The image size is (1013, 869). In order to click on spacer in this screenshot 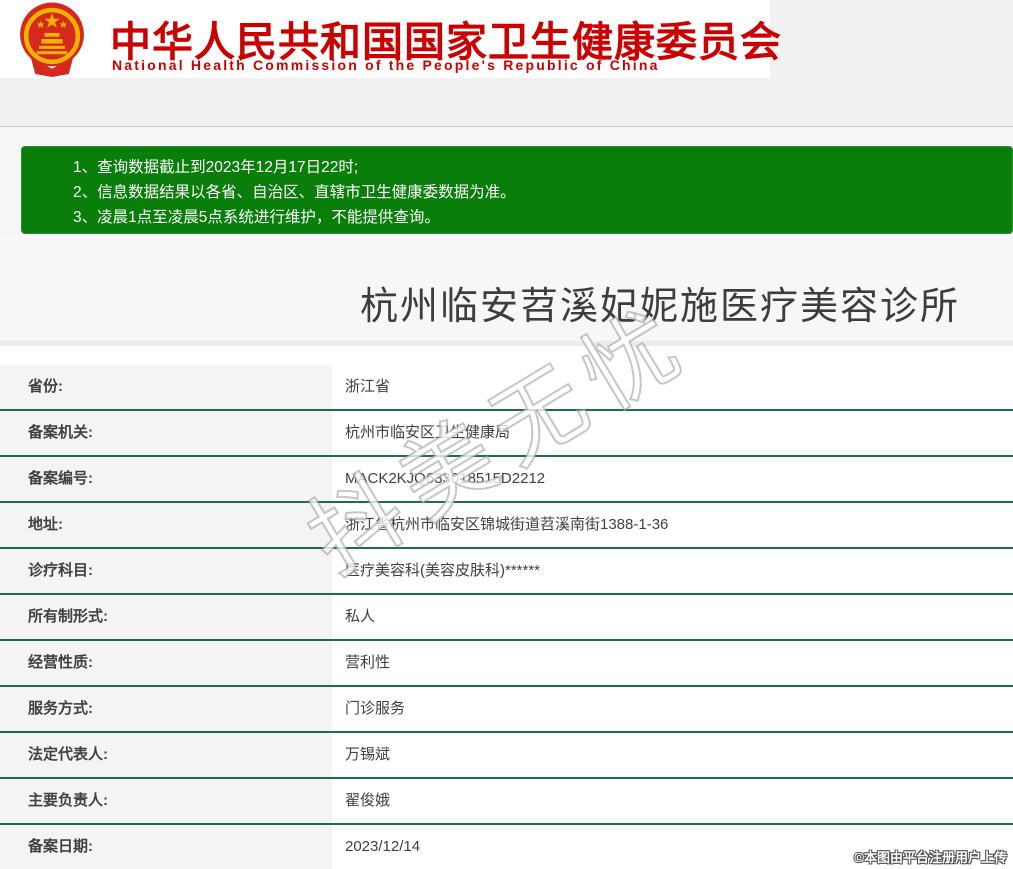, I will do `click(506, 355)`.